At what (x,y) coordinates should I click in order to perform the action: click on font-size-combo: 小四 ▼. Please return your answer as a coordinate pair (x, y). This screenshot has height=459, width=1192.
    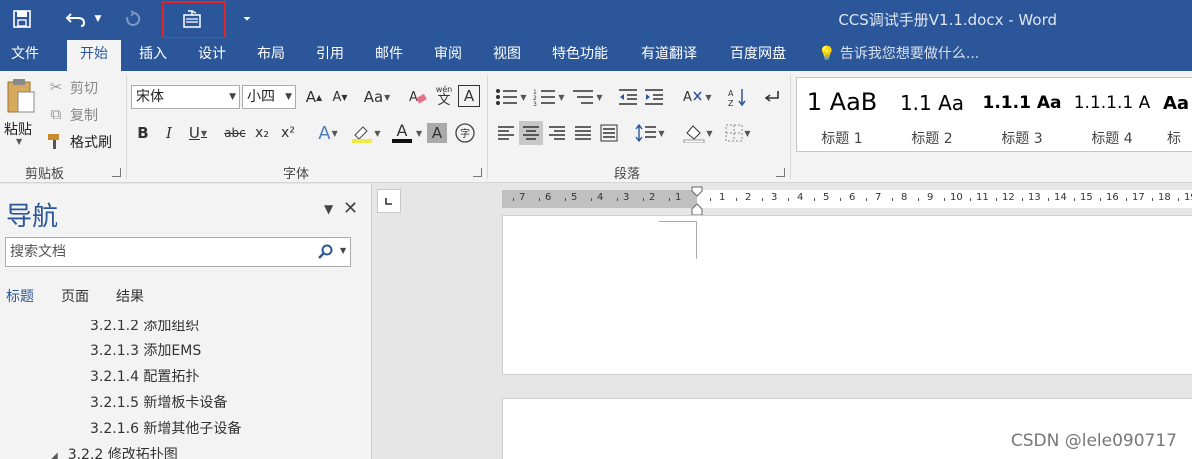
    Looking at the image, I should click on (269, 97).